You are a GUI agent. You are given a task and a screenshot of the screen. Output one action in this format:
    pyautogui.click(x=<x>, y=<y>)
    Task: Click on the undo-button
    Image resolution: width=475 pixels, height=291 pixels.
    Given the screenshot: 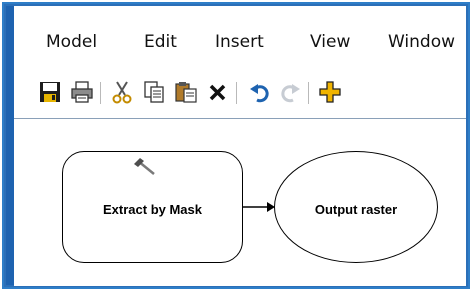 What is the action you would take?
    pyautogui.click(x=260, y=92)
    